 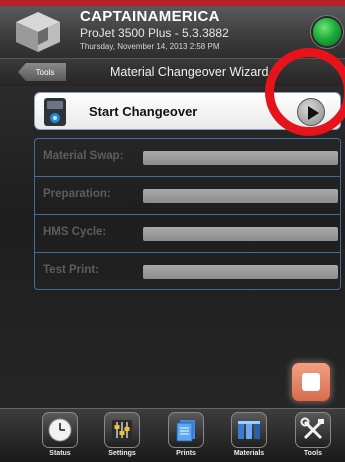 I want to click on date-time: Thursday, November 14, 2013 2:58 PM, so click(x=150, y=46).